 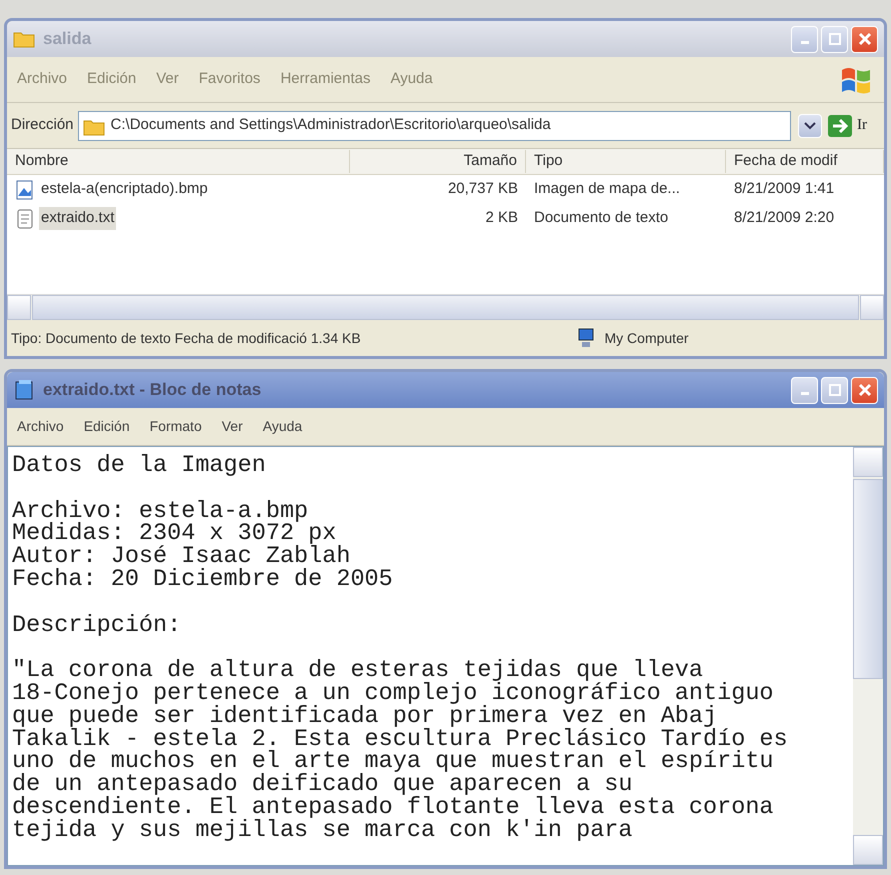 I want to click on menu-item: Ayuda, so click(x=282, y=426).